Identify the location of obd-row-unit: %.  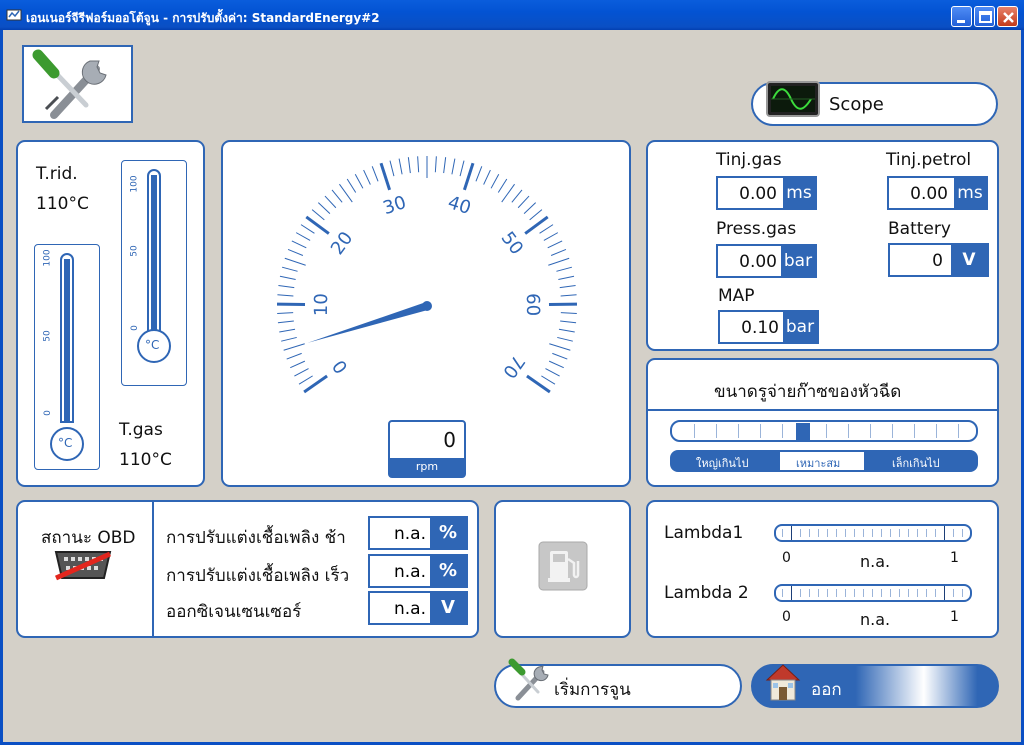
(448, 533).